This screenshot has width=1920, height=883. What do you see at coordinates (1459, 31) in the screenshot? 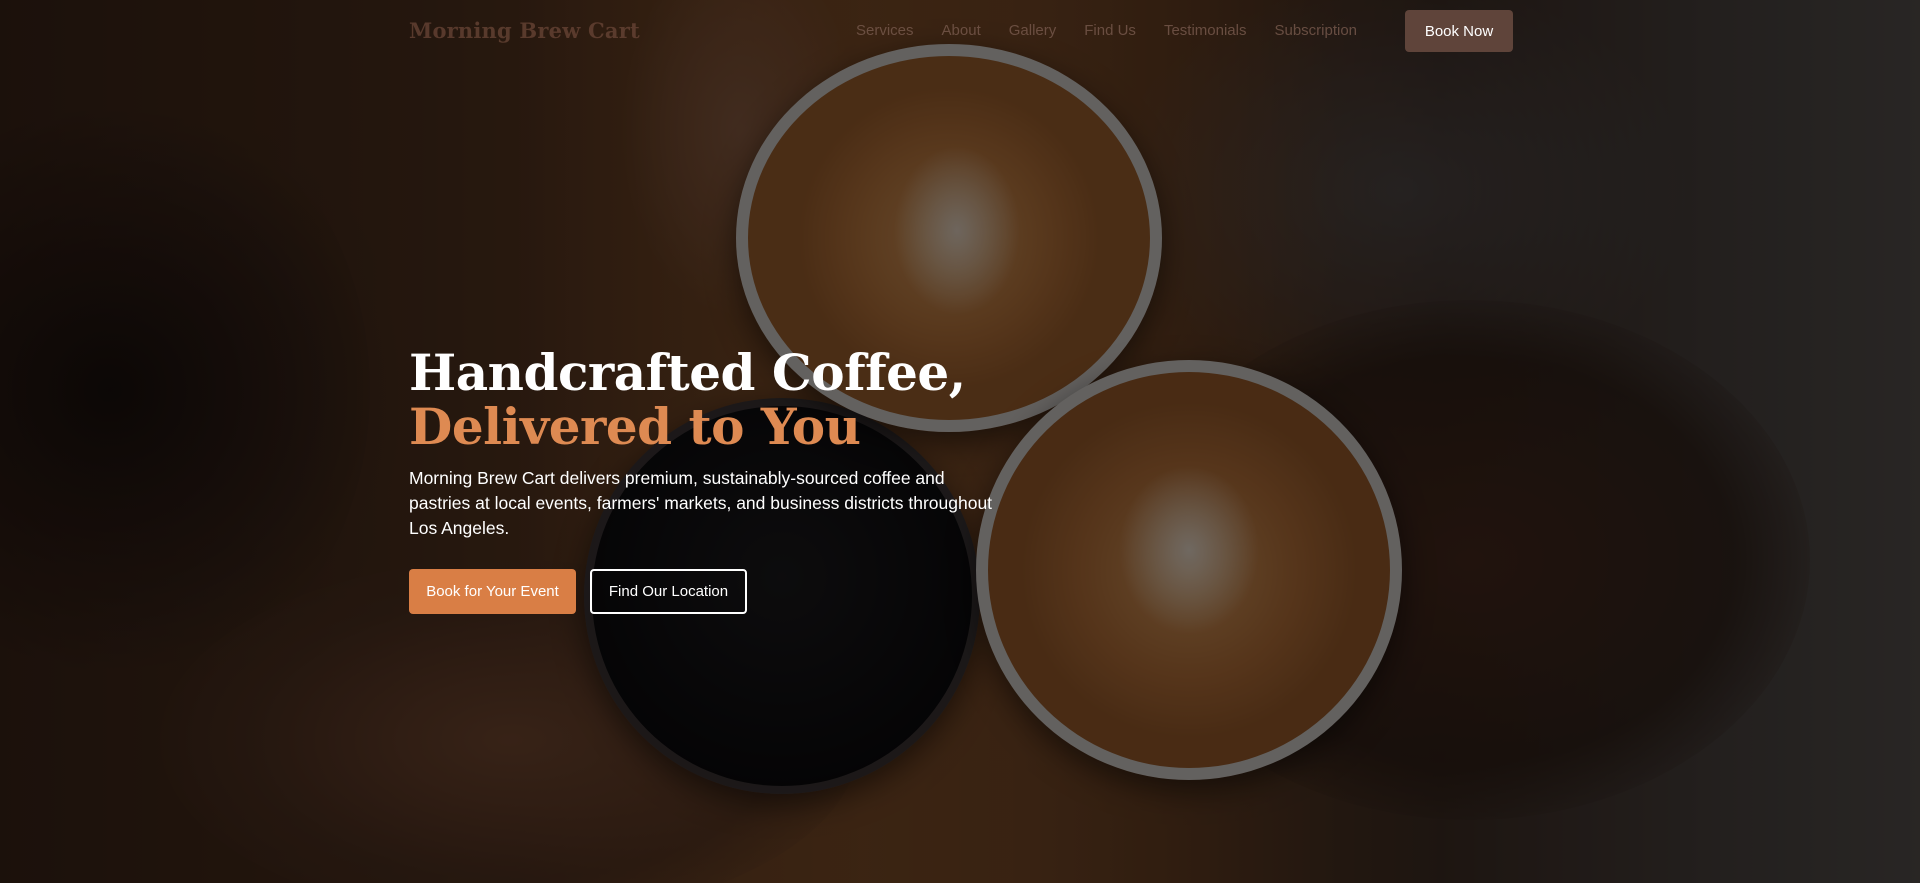
I see `book-now-button: Book Now` at bounding box center [1459, 31].